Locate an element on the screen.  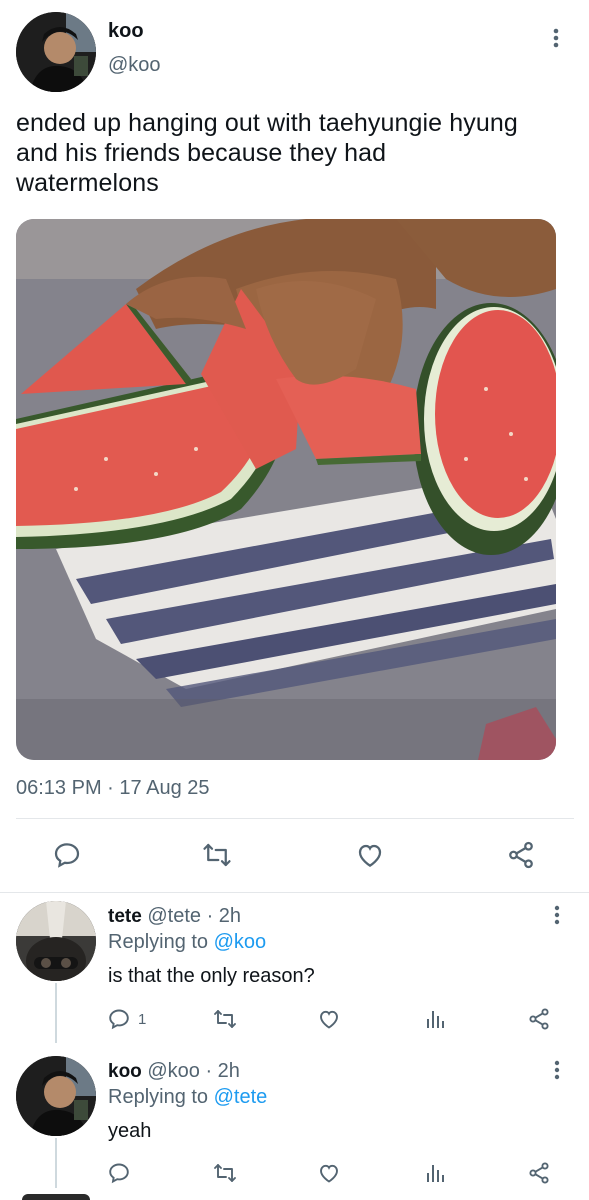
next-reply-avatar is located at coordinates (56, 1197).